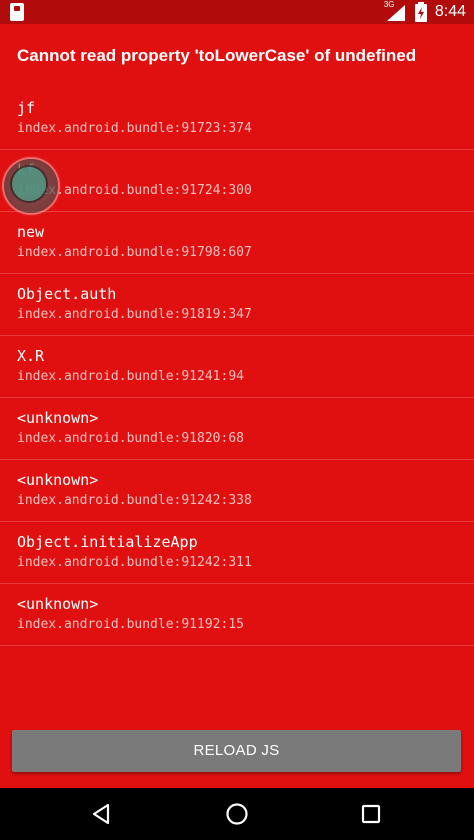 This screenshot has height=840, width=474. Describe the element at coordinates (236, 751) in the screenshot. I see `reload-js-button: RELOAD JS` at that location.